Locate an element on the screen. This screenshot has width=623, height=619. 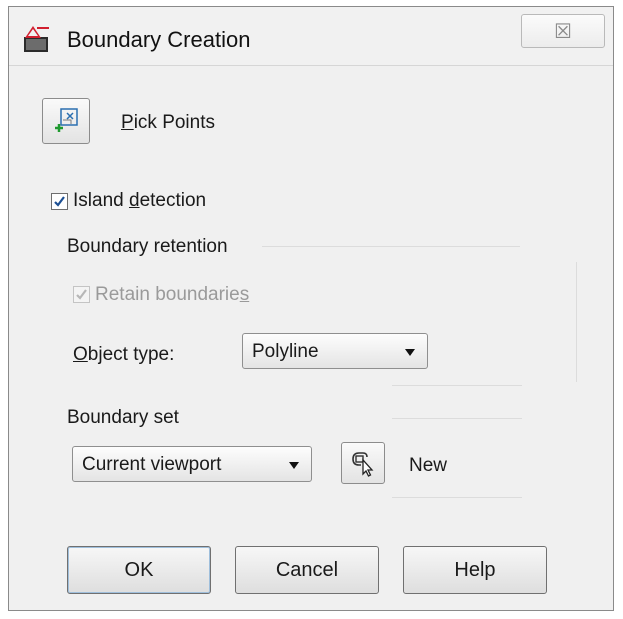
close-icon: ☒ is located at coordinates (563, 31).